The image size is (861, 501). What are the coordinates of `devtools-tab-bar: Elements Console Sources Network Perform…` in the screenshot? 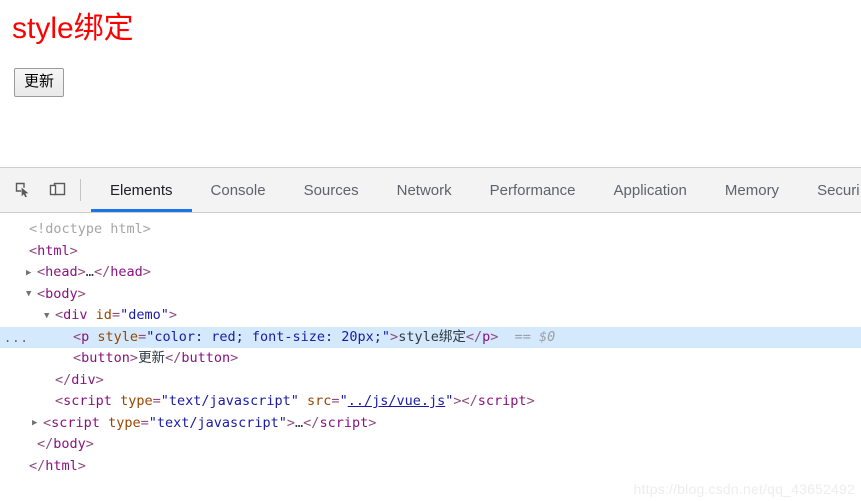 It's located at (476, 190).